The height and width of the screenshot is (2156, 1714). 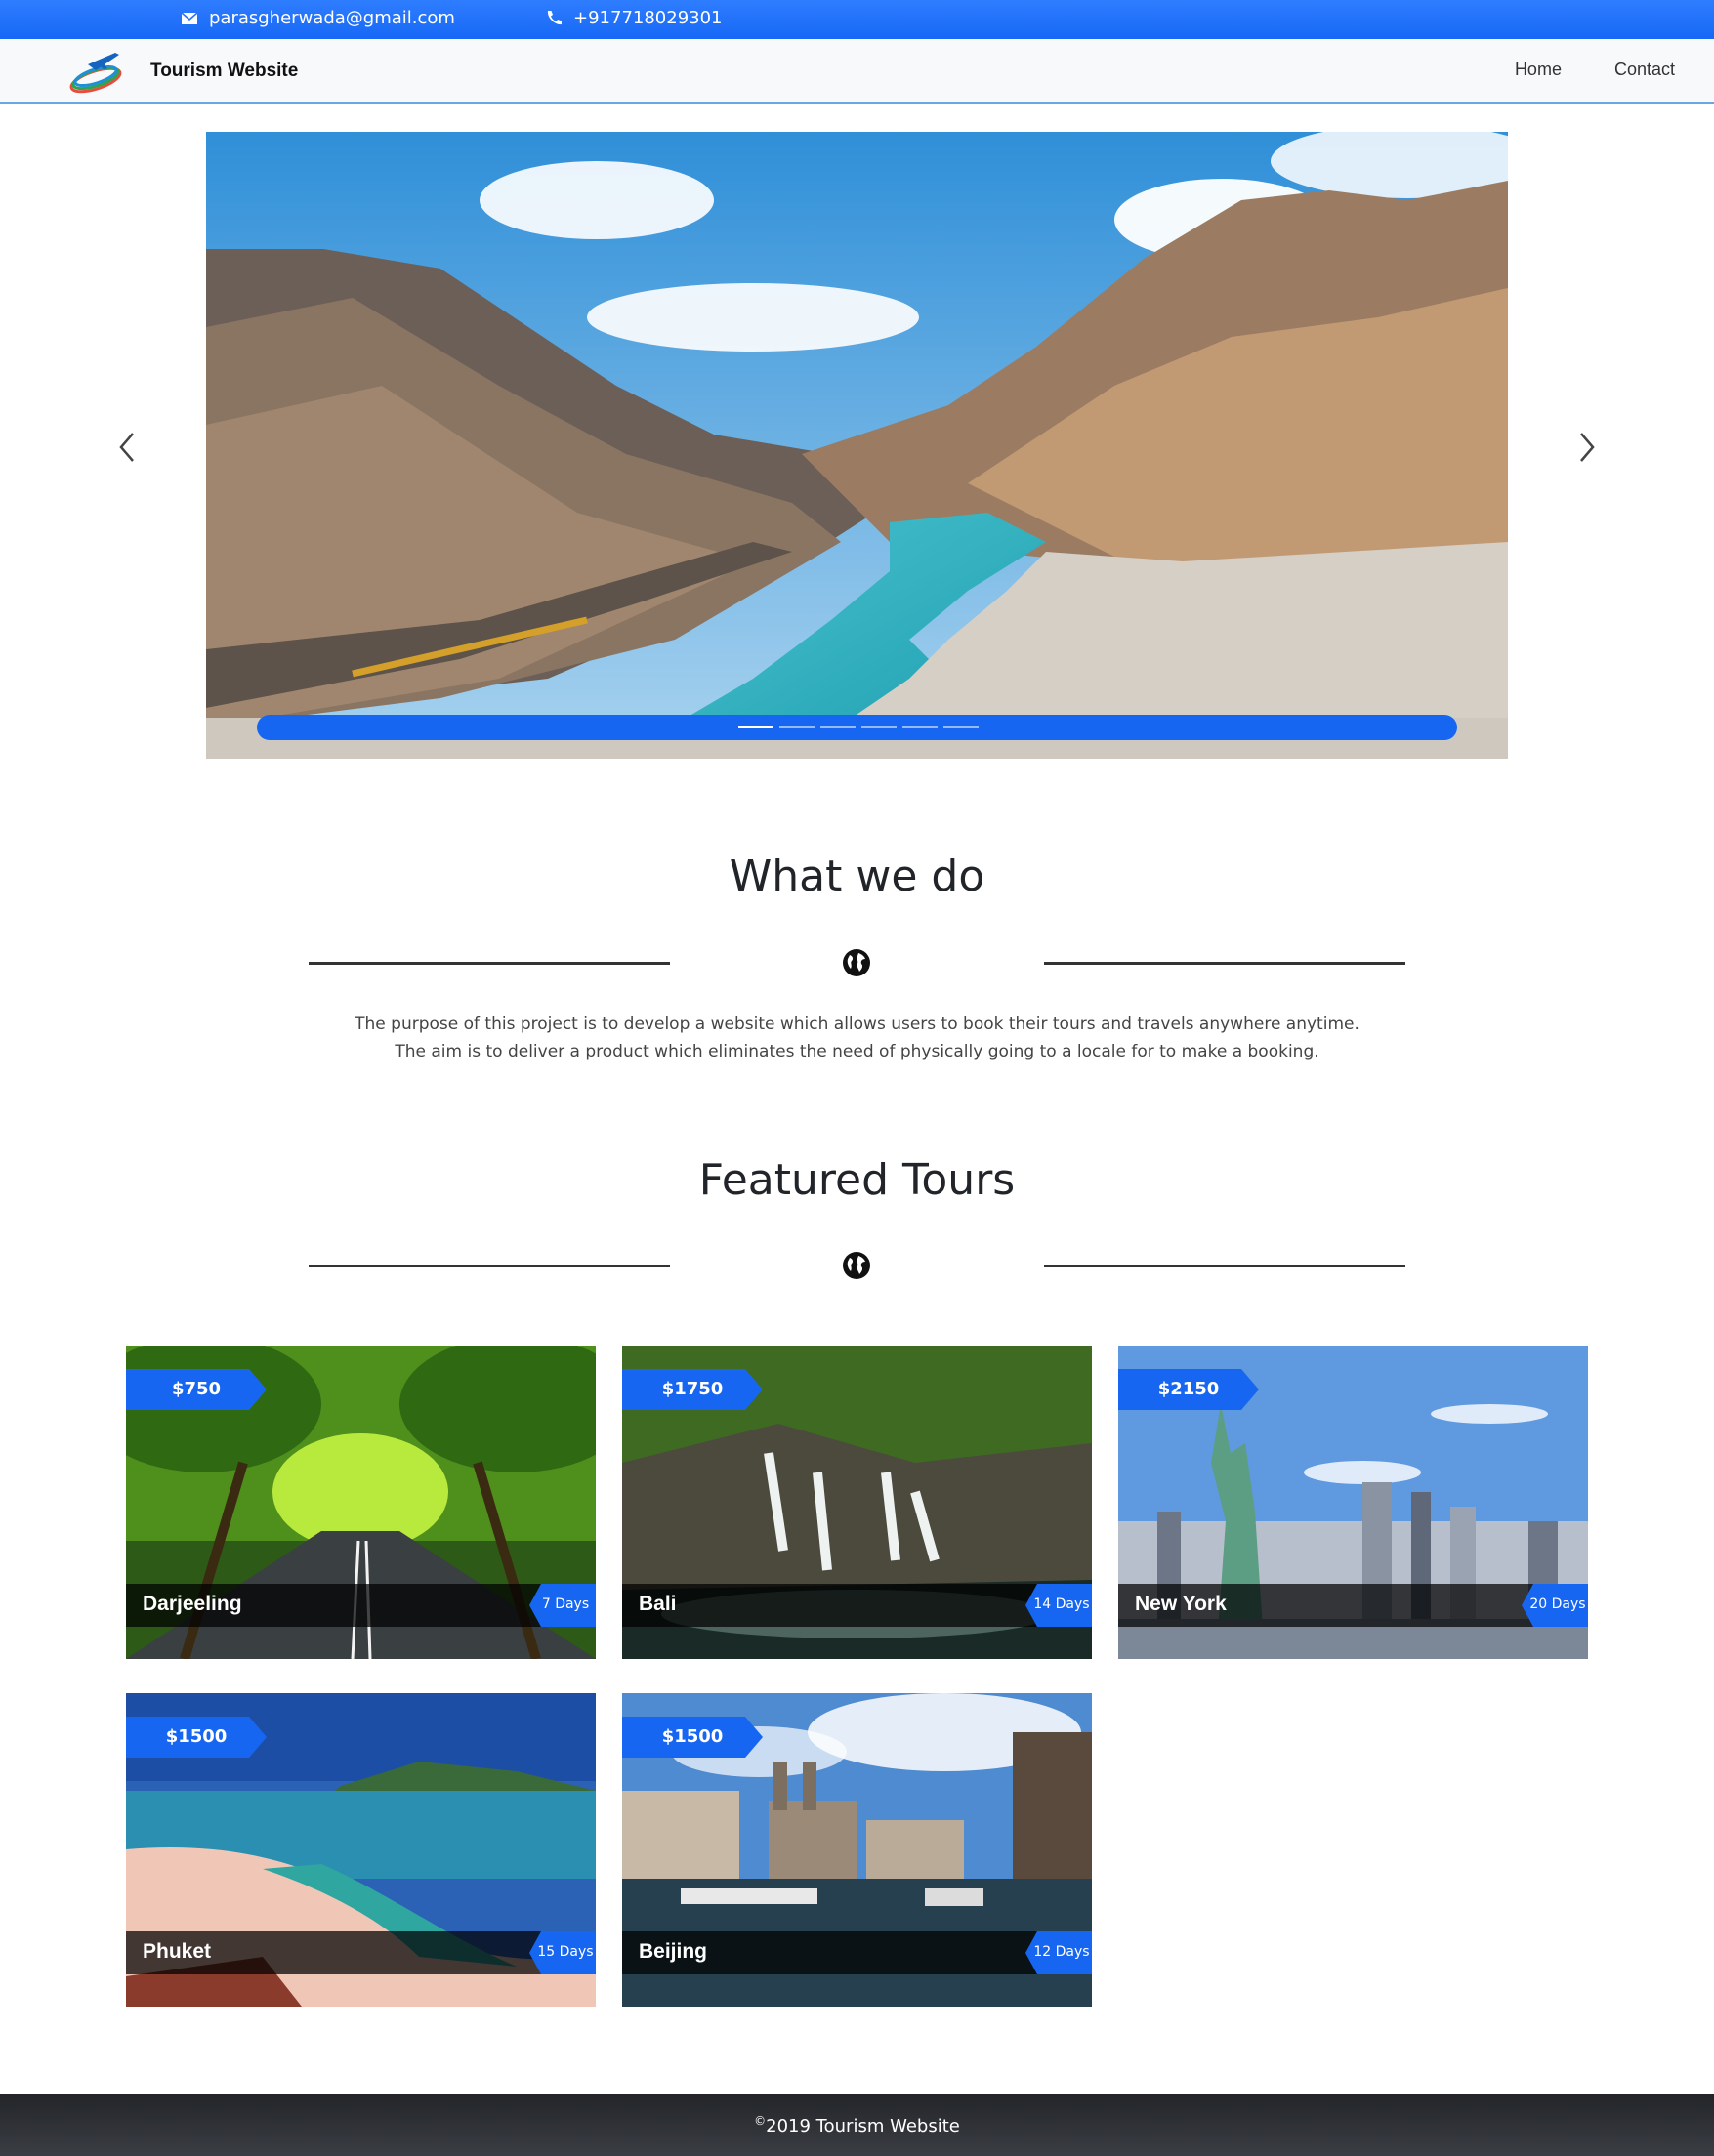 I want to click on tour-price: $2150, so click(x=1188, y=1389).